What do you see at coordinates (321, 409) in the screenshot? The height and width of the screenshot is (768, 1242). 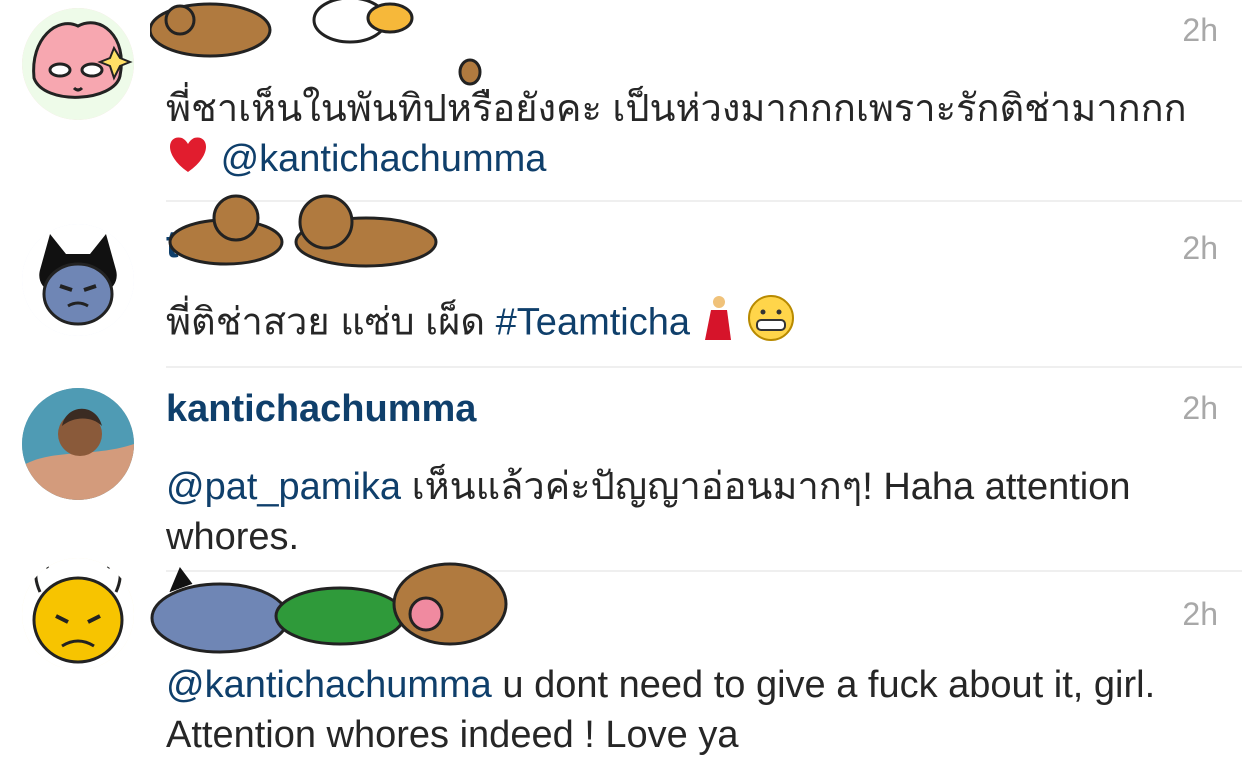 I see `comment-username: kantichachumma` at bounding box center [321, 409].